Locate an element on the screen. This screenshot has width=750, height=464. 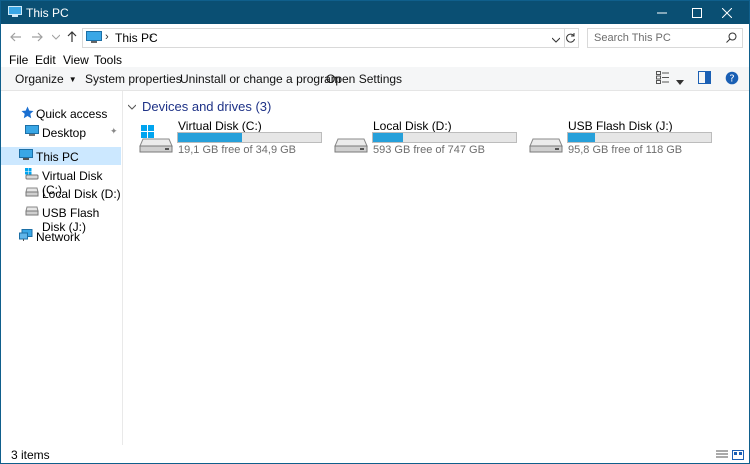
forward-button is located at coordinates (37, 37).